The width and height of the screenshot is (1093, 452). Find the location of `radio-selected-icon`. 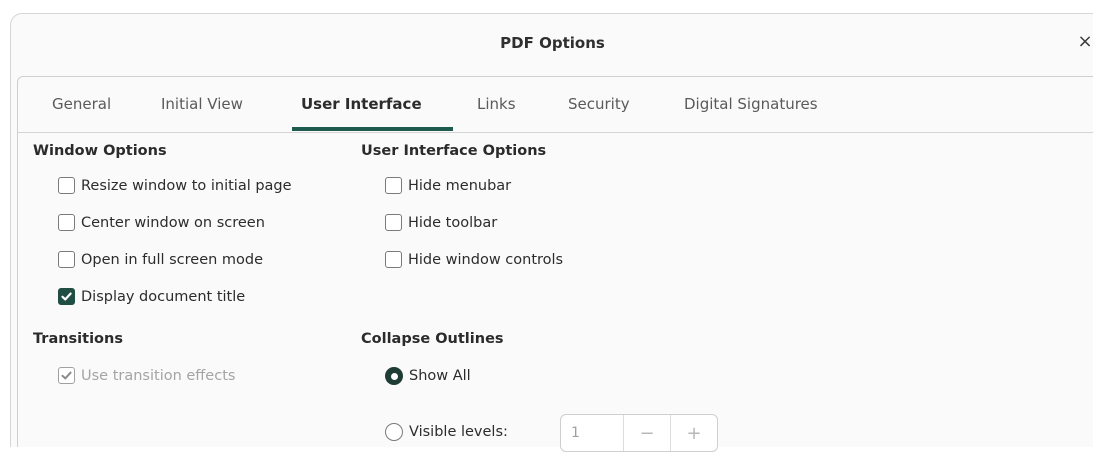

radio-selected-icon is located at coordinates (394, 376).